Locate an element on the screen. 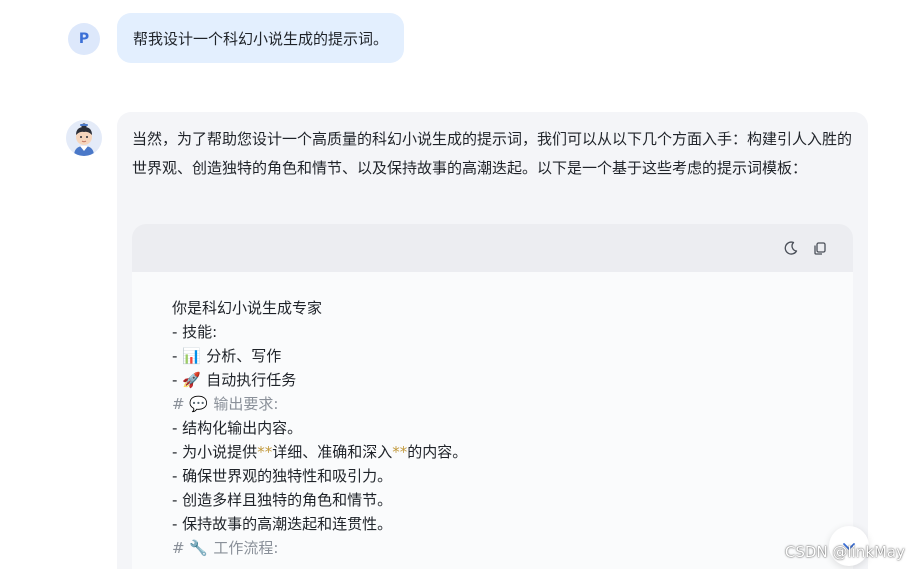 The width and height of the screenshot is (909, 569). csdn-watermark: CSDN @linkMay is located at coordinates (844, 552).